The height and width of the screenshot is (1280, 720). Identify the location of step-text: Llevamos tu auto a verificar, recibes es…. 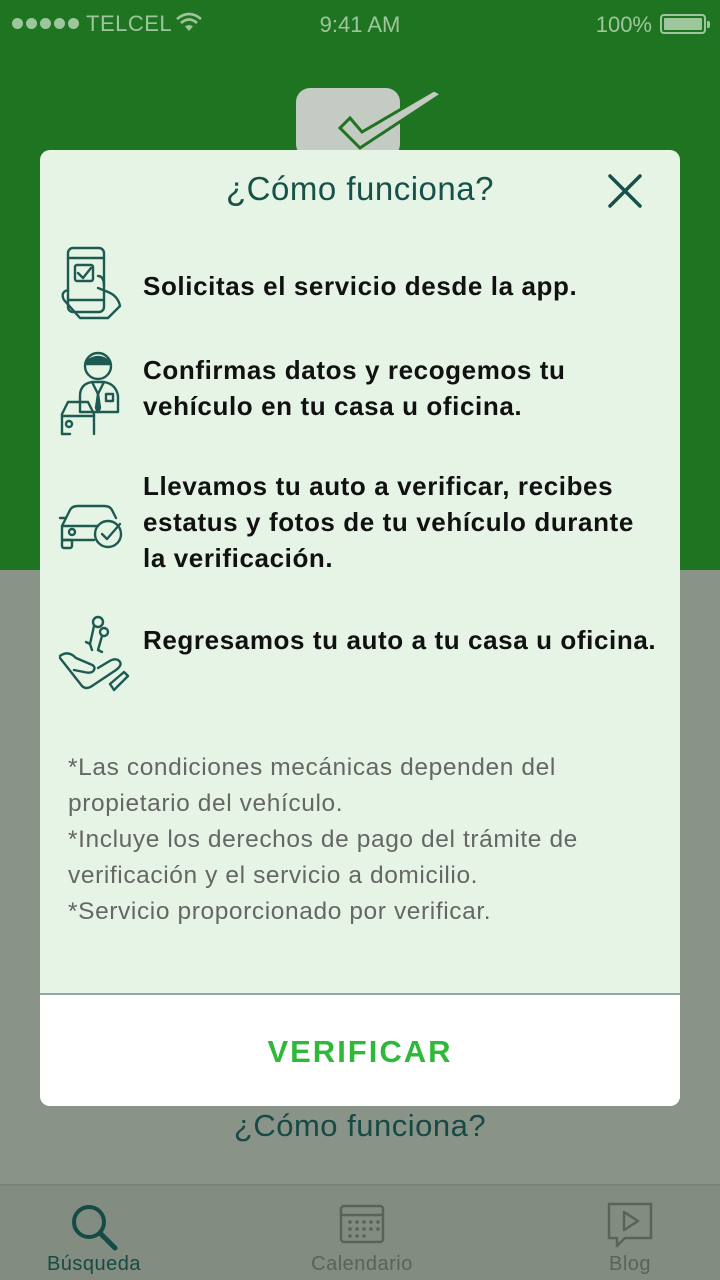
(388, 522).